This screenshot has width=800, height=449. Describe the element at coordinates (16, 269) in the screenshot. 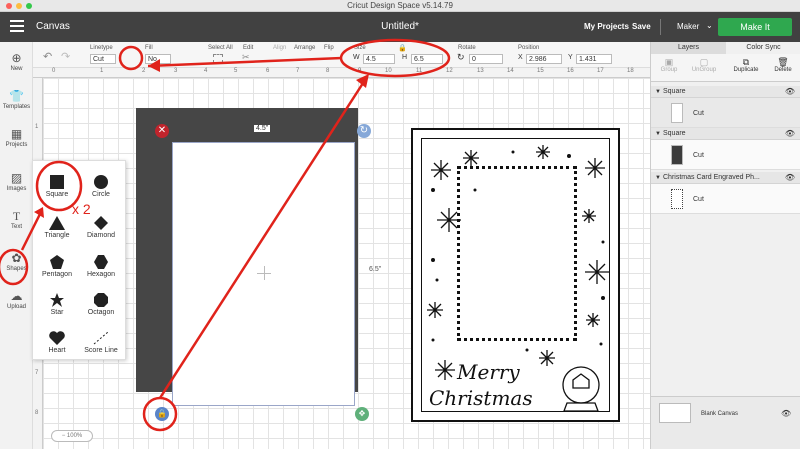

I see `sidebar-label: Shapes` at that location.